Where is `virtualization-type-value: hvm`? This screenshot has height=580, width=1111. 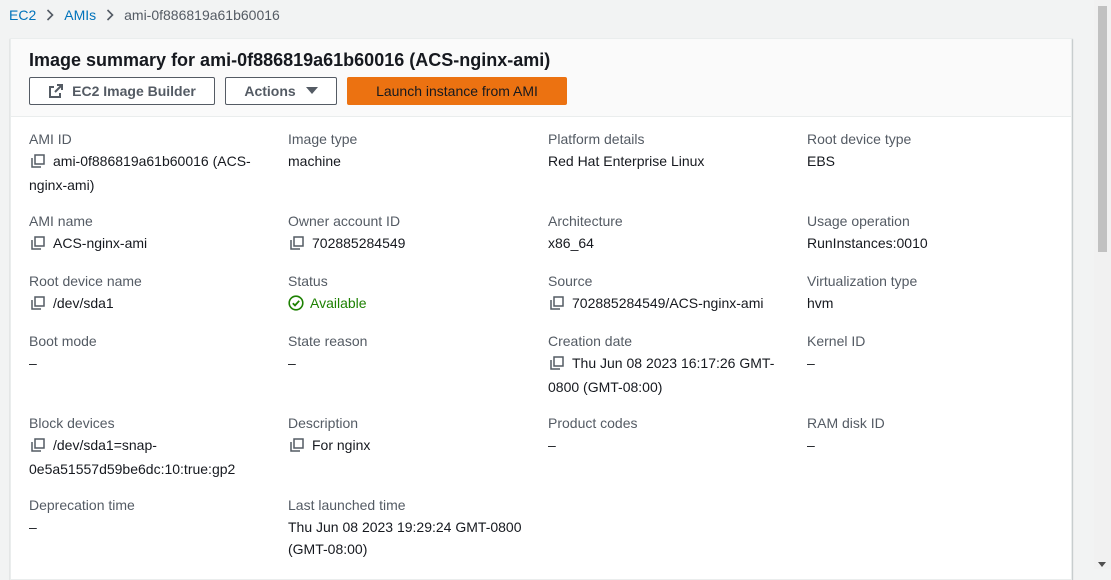
virtualization-type-value: hvm is located at coordinates (820, 303).